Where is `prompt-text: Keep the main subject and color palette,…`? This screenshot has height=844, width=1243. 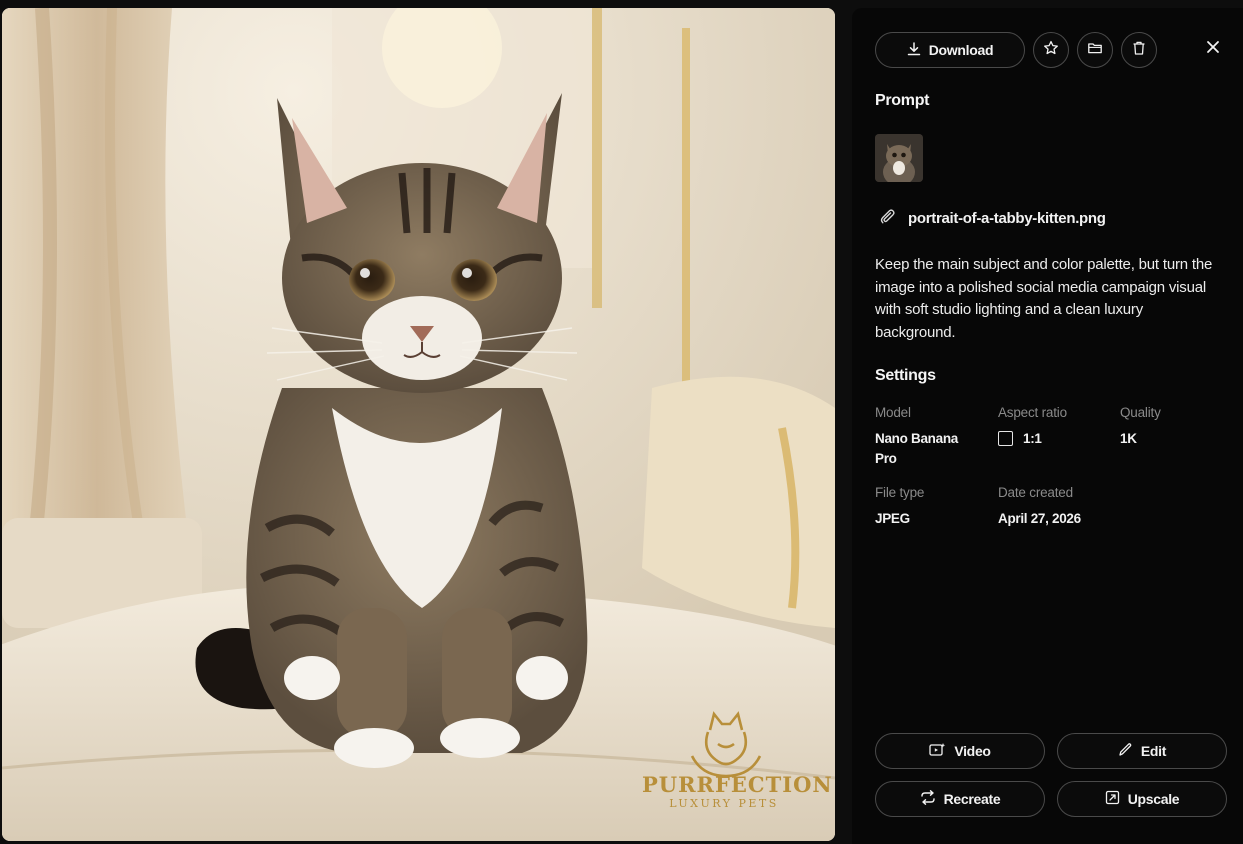 prompt-text: Keep the main subject and color palette,… is located at coordinates (1044, 298).